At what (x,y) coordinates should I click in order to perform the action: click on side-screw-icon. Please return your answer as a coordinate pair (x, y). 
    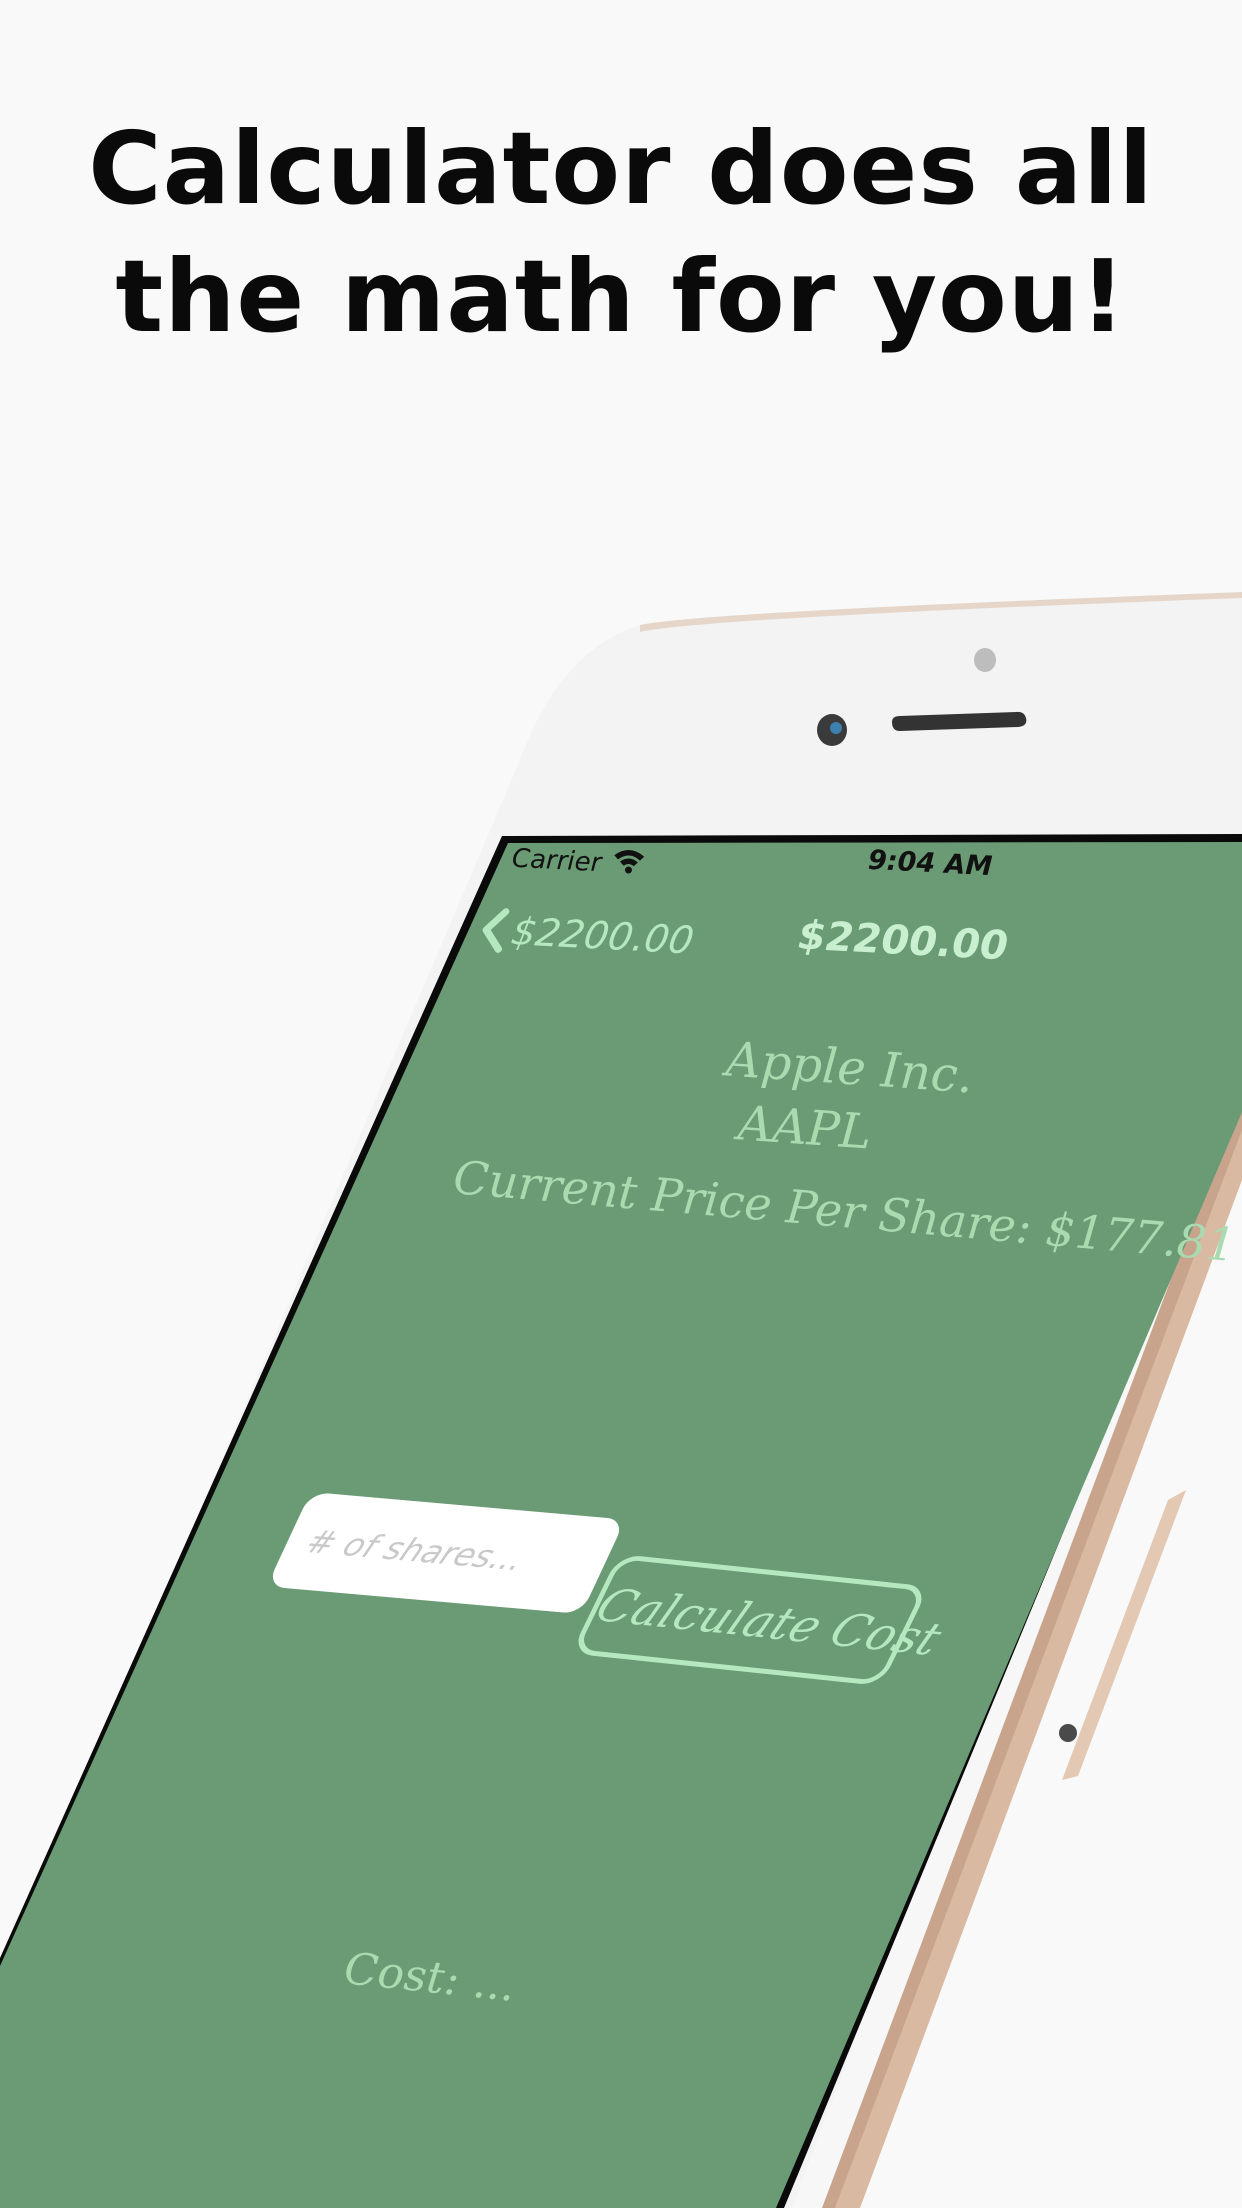
    Looking at the image, I should click on (1068, 1733).